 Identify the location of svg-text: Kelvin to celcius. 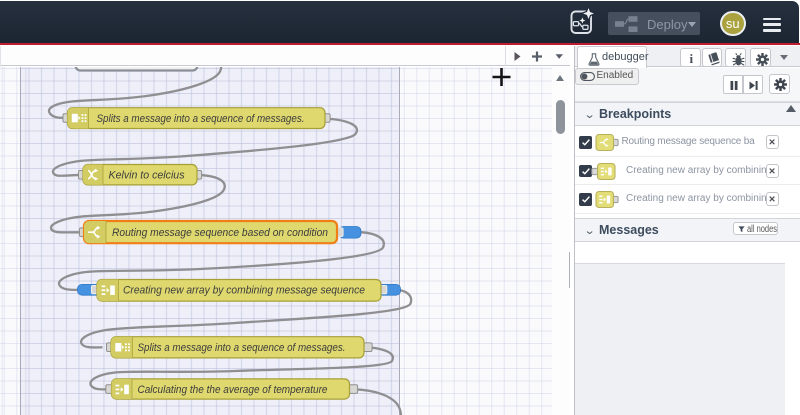
(147, 175).